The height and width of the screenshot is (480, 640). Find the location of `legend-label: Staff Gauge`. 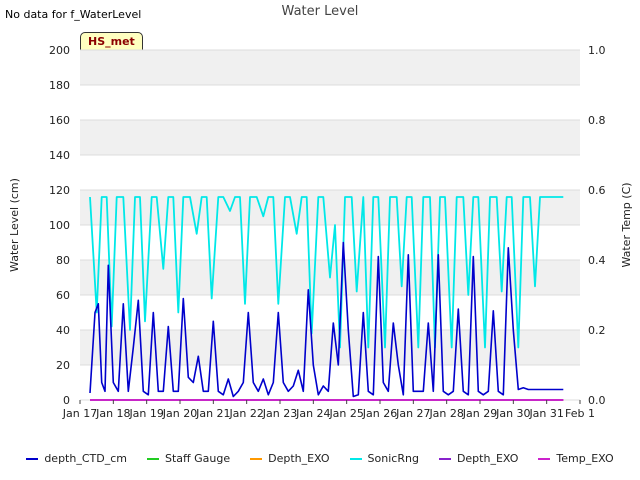

legend-label: Staff Gauge is located at coordinates (197, 458).